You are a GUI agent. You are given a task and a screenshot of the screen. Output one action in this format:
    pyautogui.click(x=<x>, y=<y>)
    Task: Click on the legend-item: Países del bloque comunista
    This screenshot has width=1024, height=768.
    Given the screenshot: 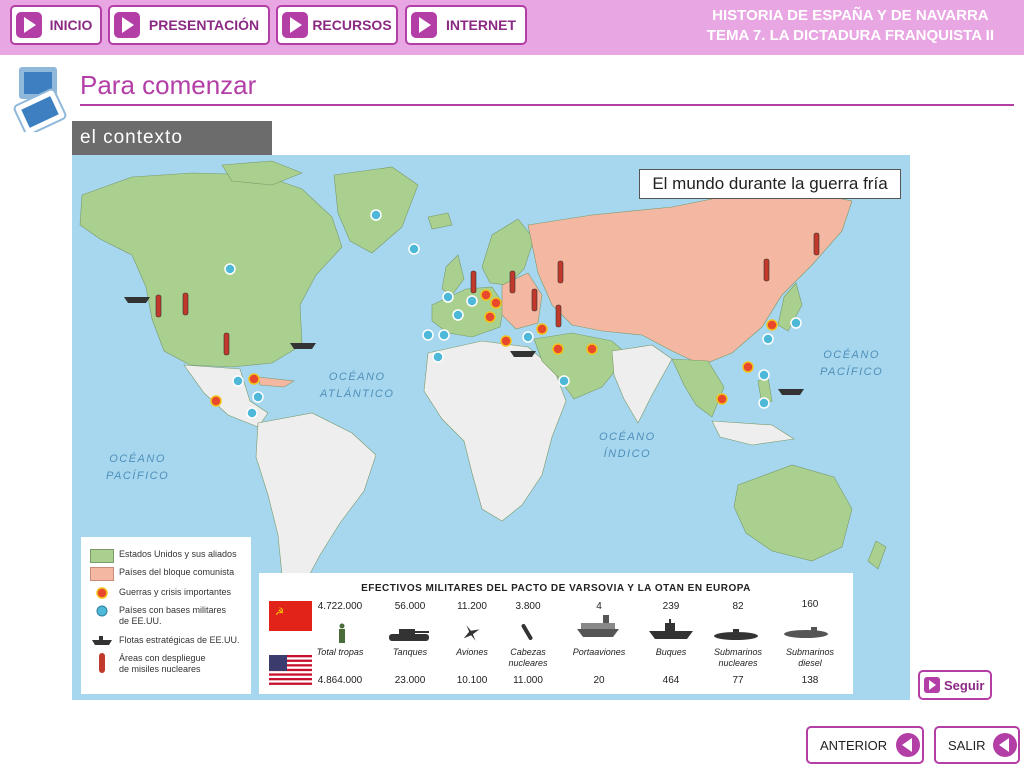 What is the action you would take?
    pyautogui.click(x=162, y=574)
    